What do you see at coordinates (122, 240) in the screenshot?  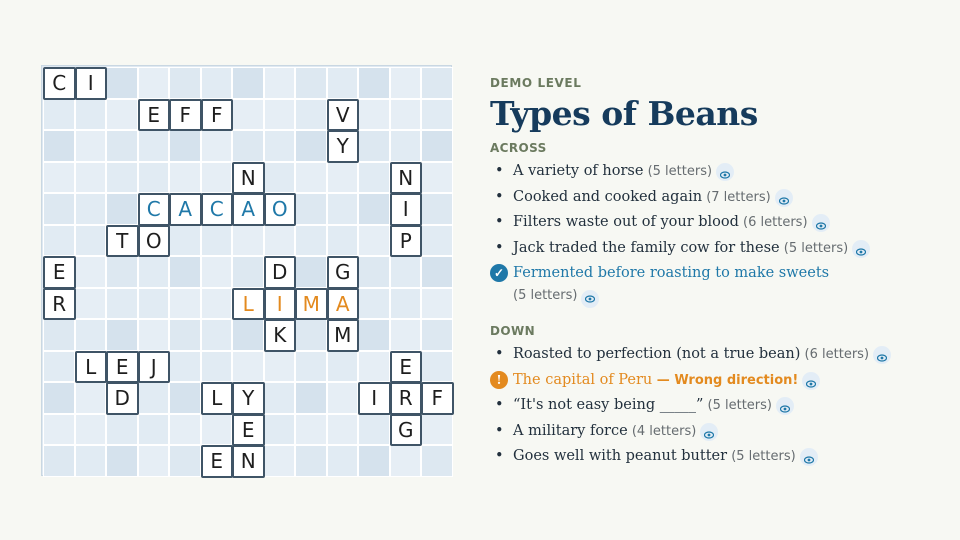 I see `letter-tile: T` at bounding box center [122, 240].